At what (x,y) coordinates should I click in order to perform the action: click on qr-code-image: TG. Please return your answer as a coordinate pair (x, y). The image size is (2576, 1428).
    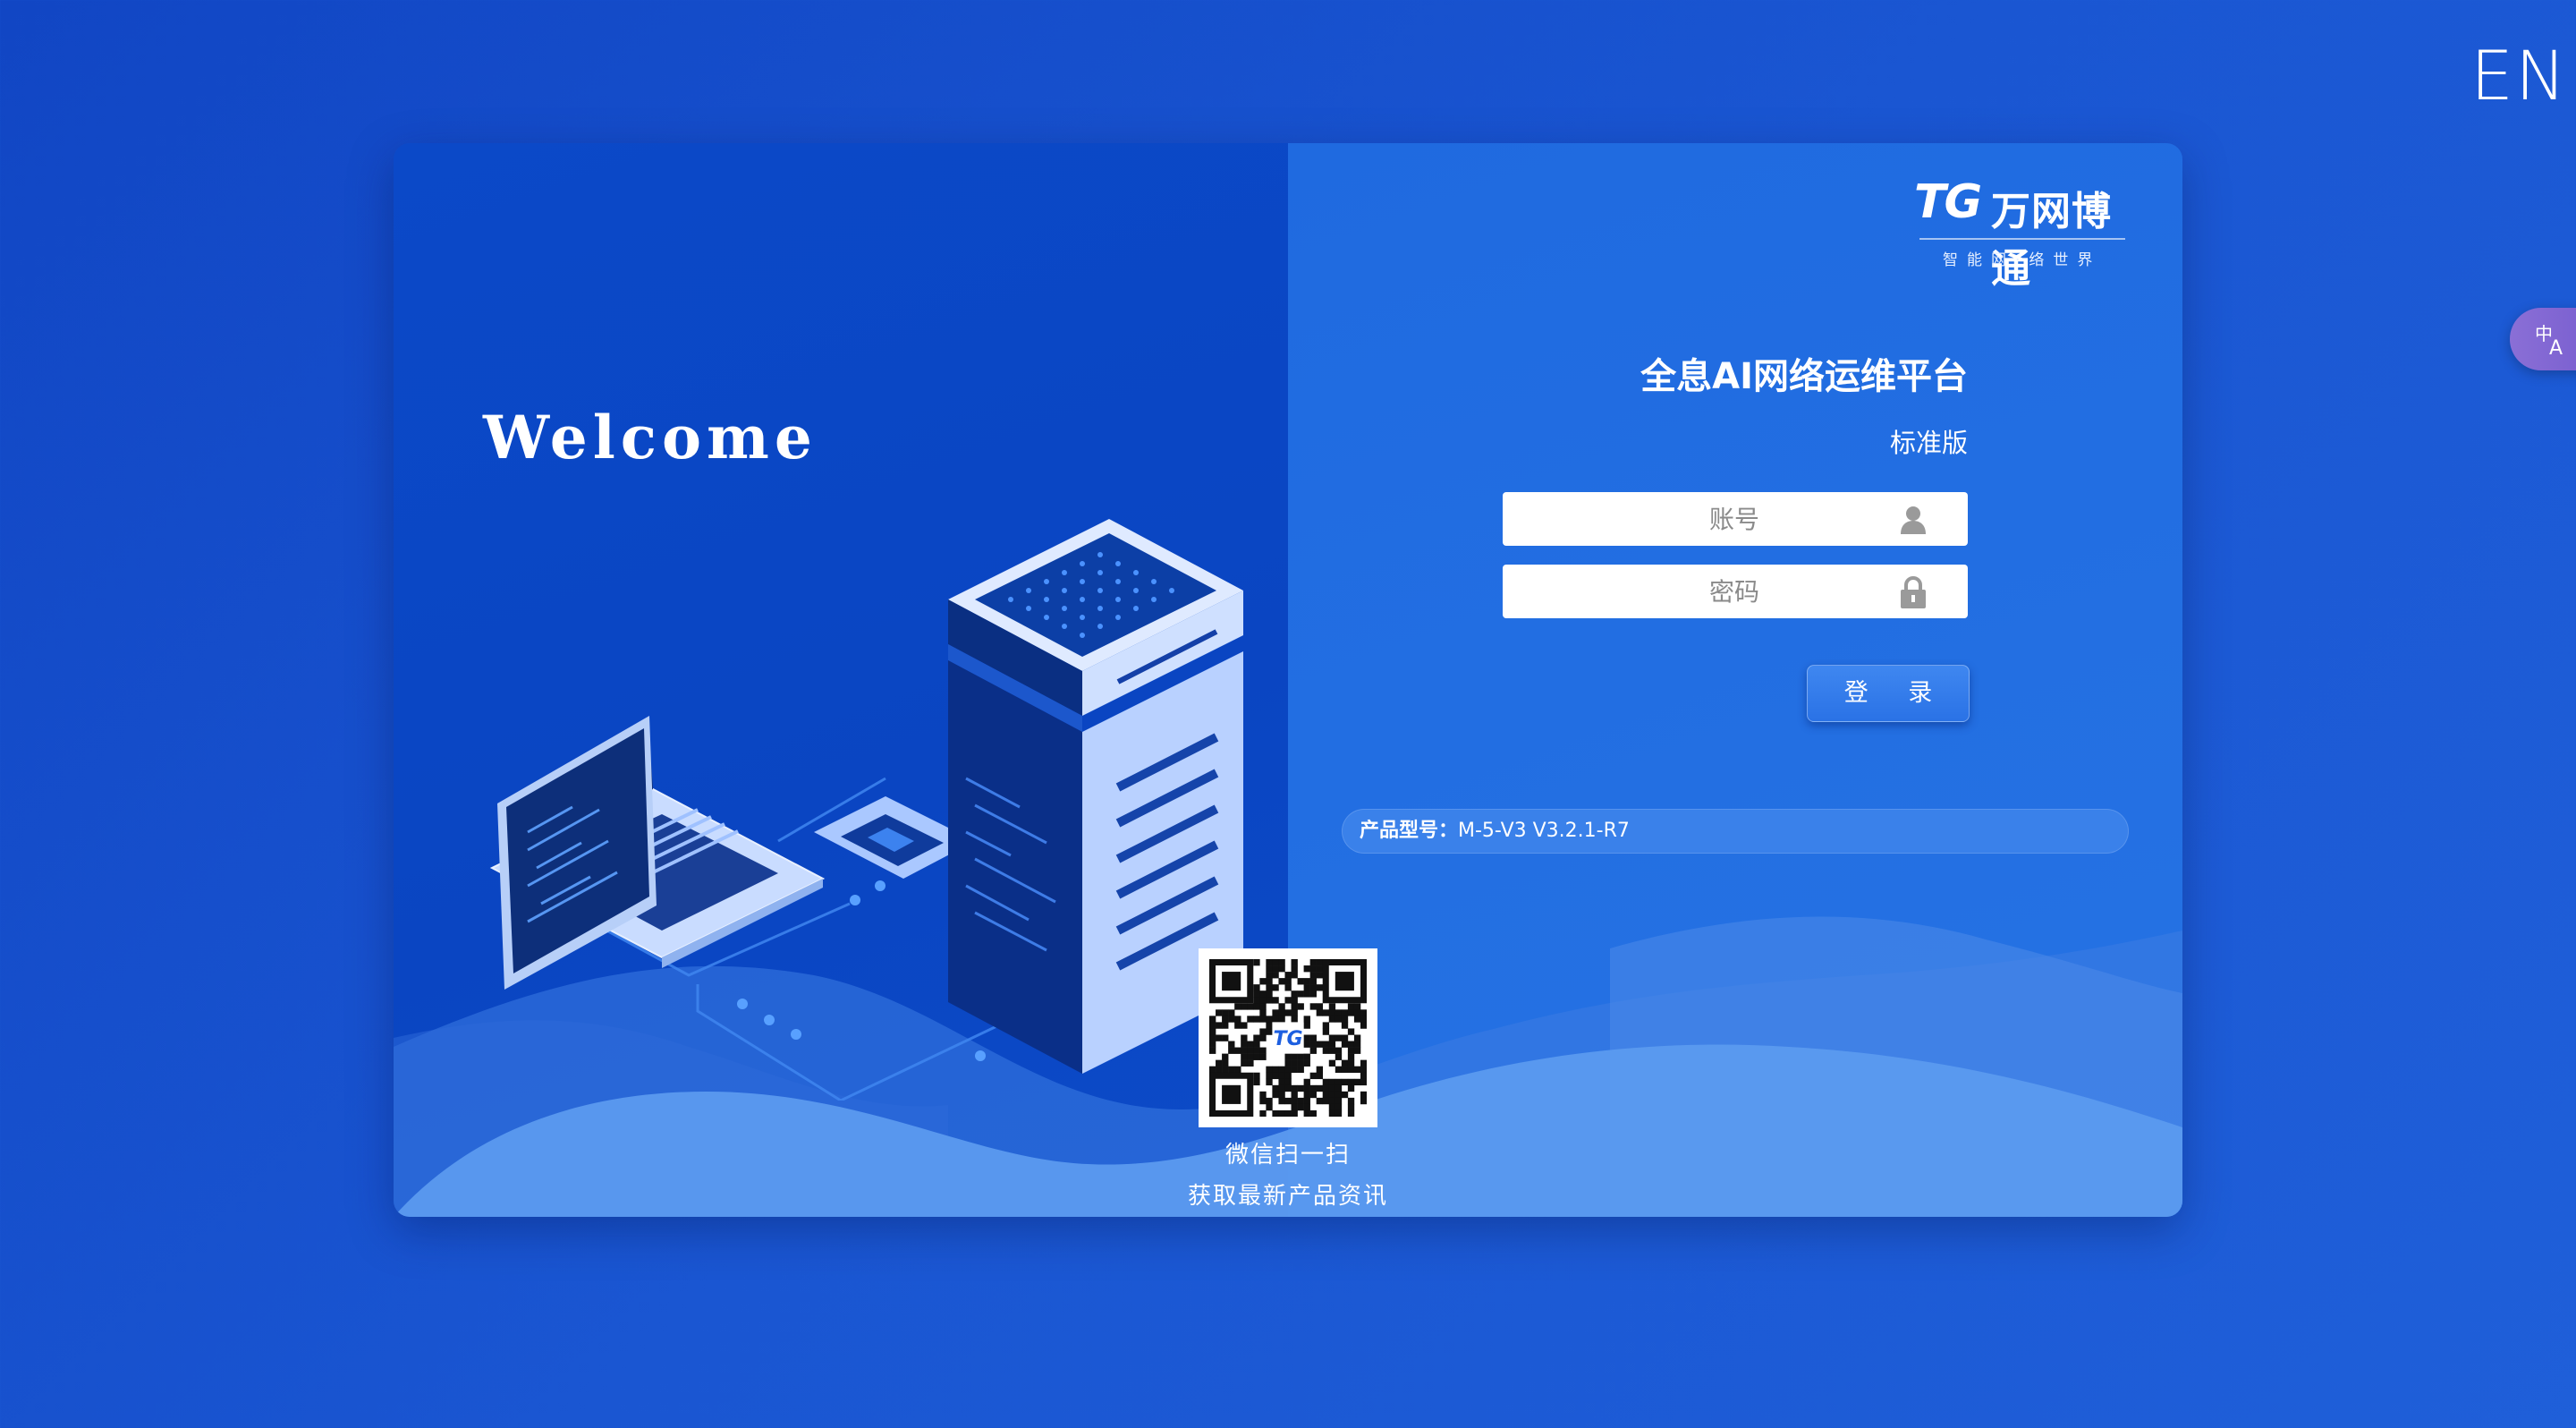
    Looking at the image, I should click on (1288, 1038).